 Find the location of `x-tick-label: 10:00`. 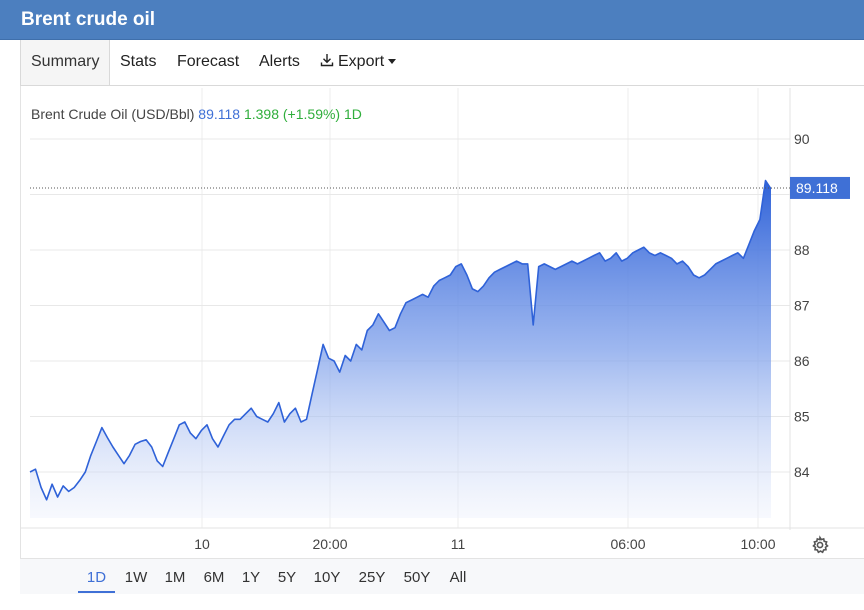

x-tick-label: 10:00 is located at coordinates (757, 544).